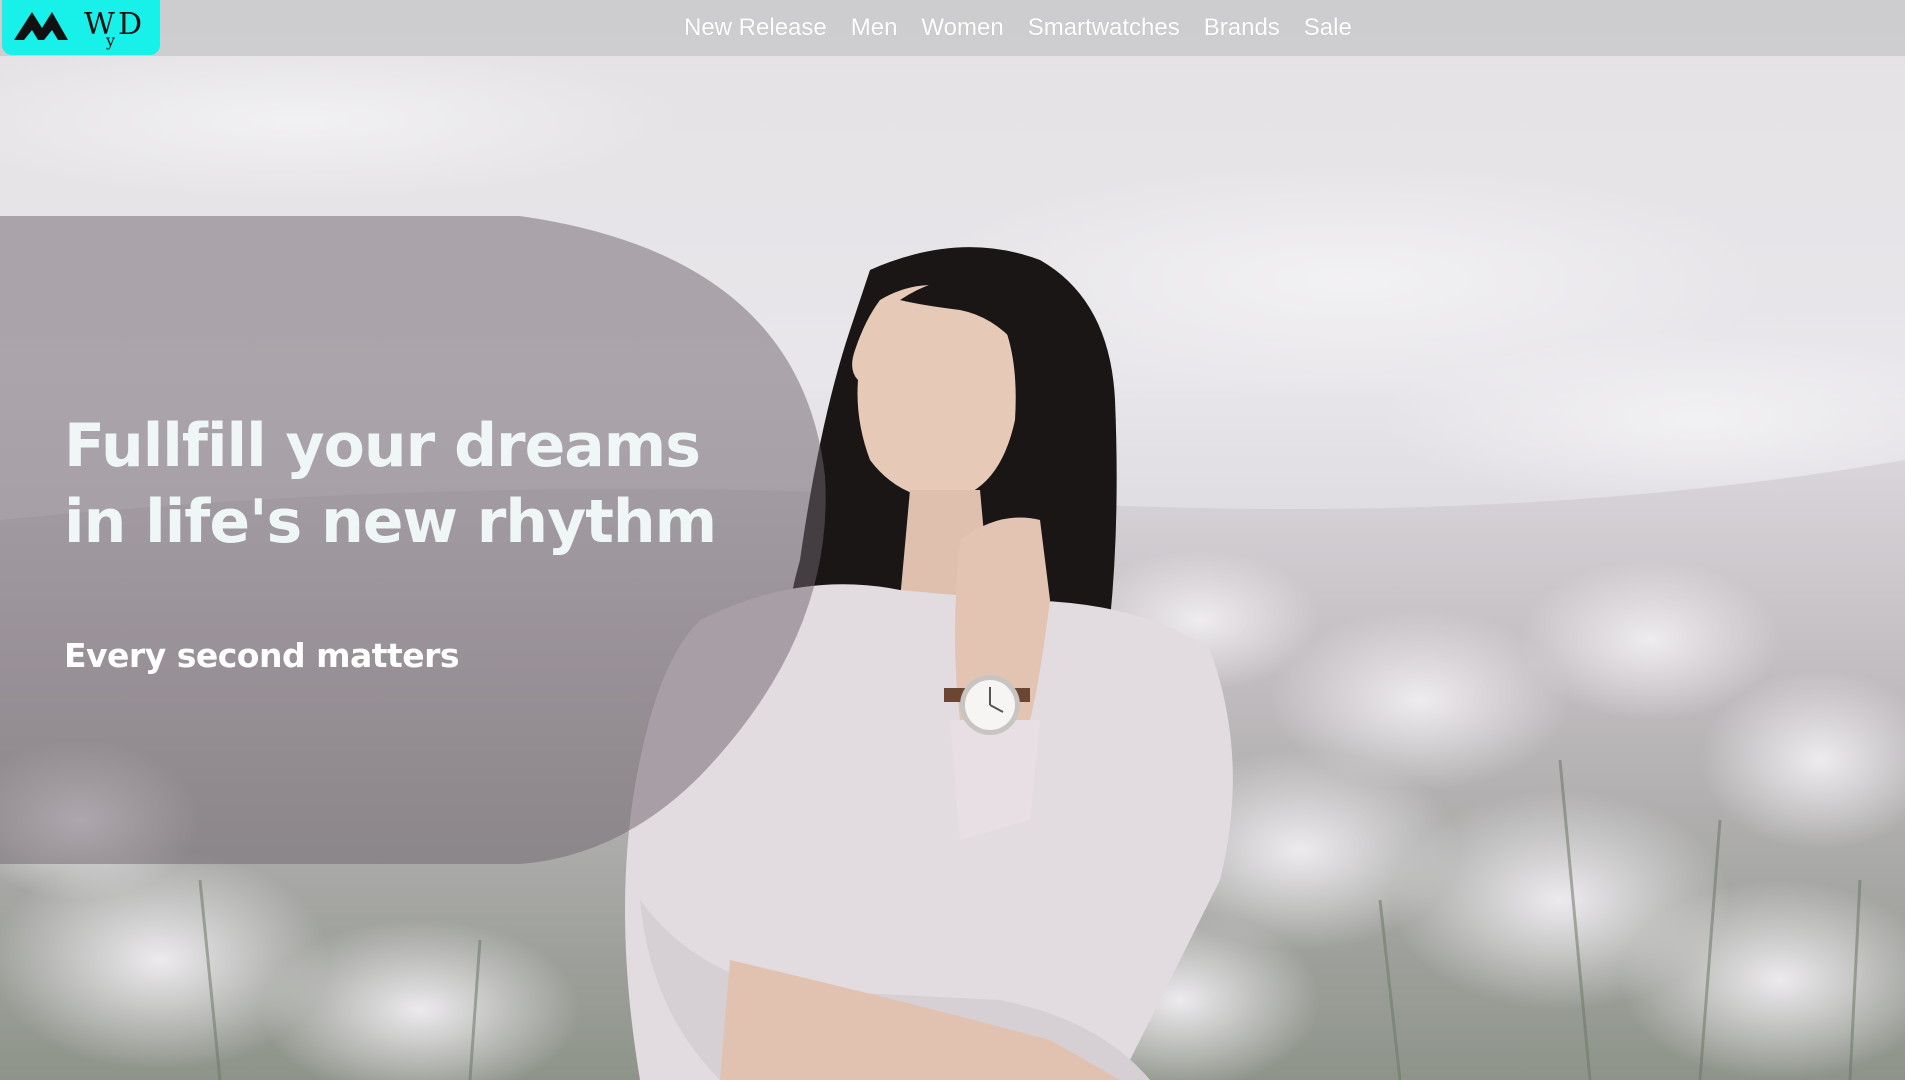 This screenshot has height=1080, width=1905. I want to click on nav-item-smartwatches: Smartwatches, so click(1104, 28).